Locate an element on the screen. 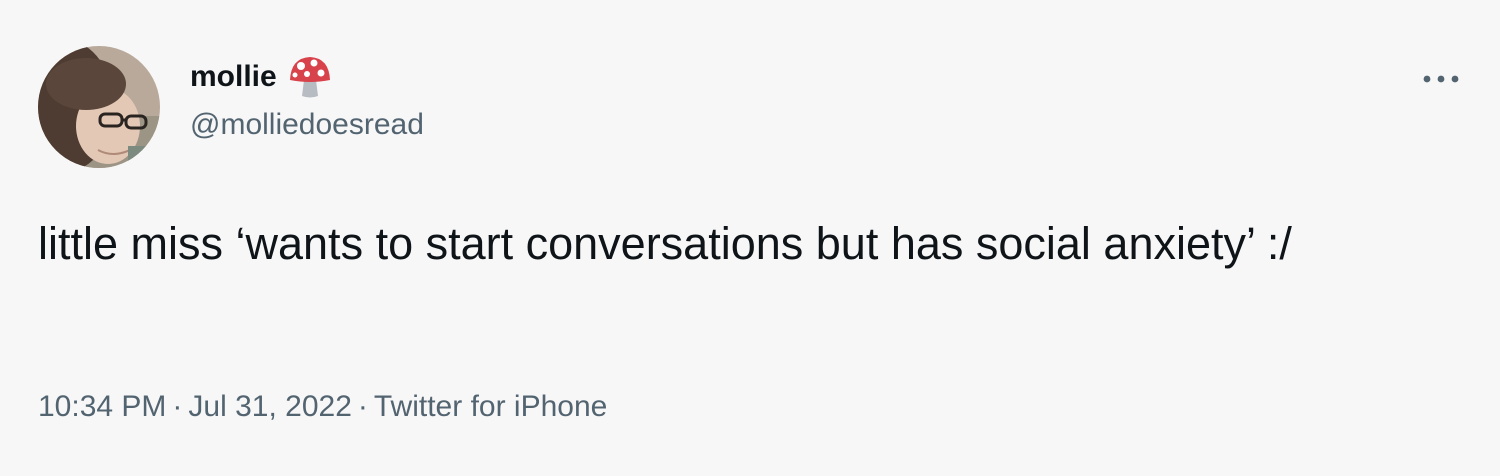 This screenshot has width=1500, height=476. avatar is located at coordinates (99, 107).